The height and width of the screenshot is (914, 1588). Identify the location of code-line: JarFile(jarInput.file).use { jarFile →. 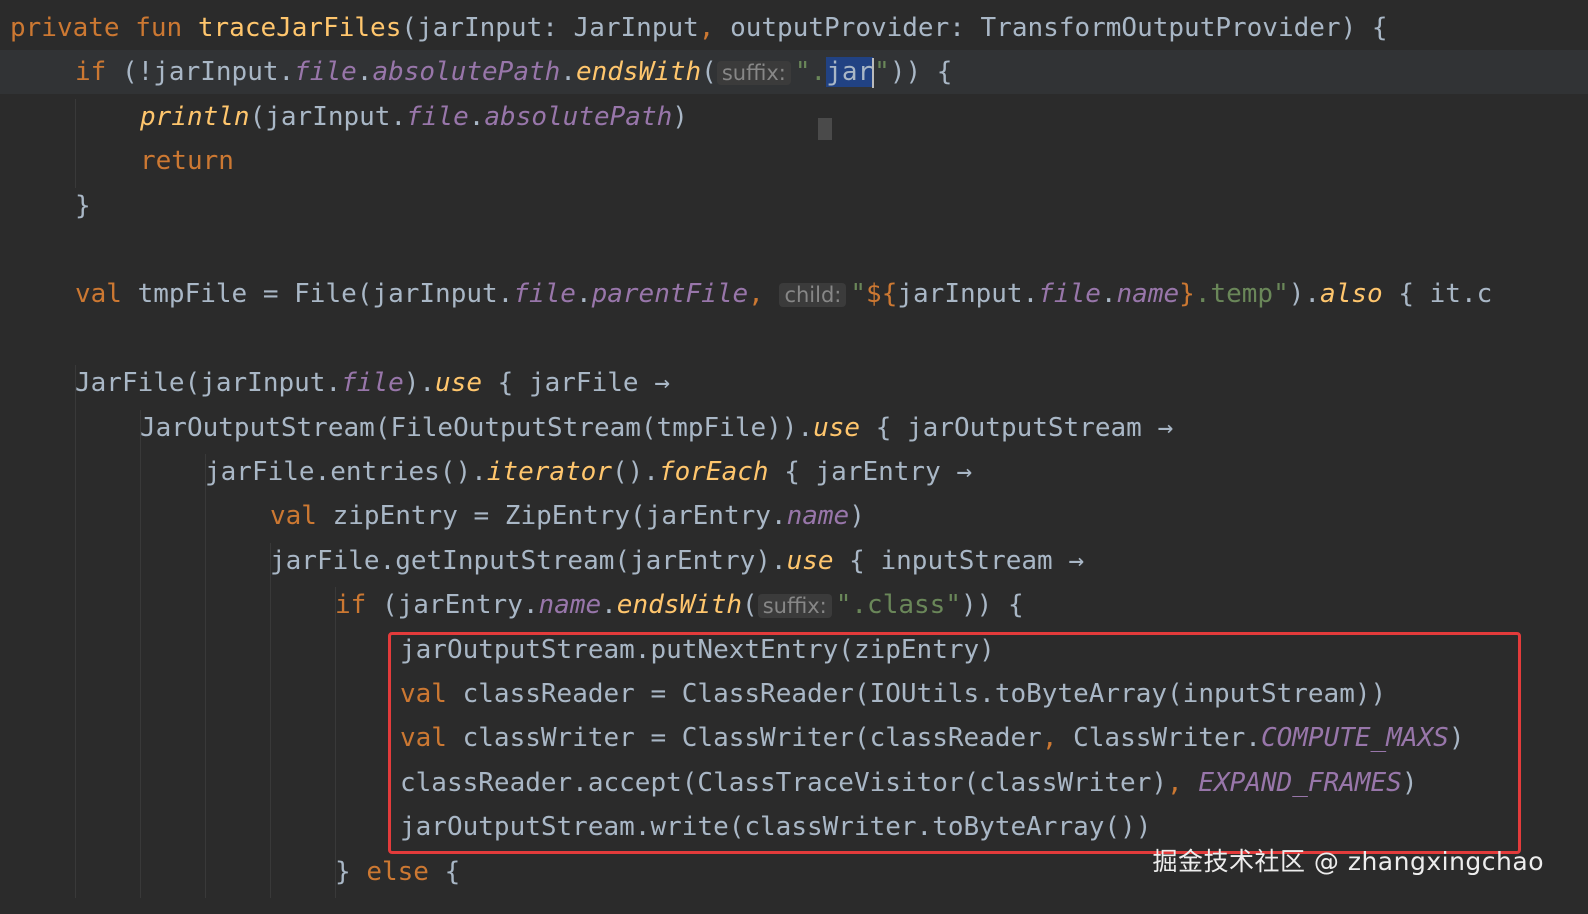
(340, 383).